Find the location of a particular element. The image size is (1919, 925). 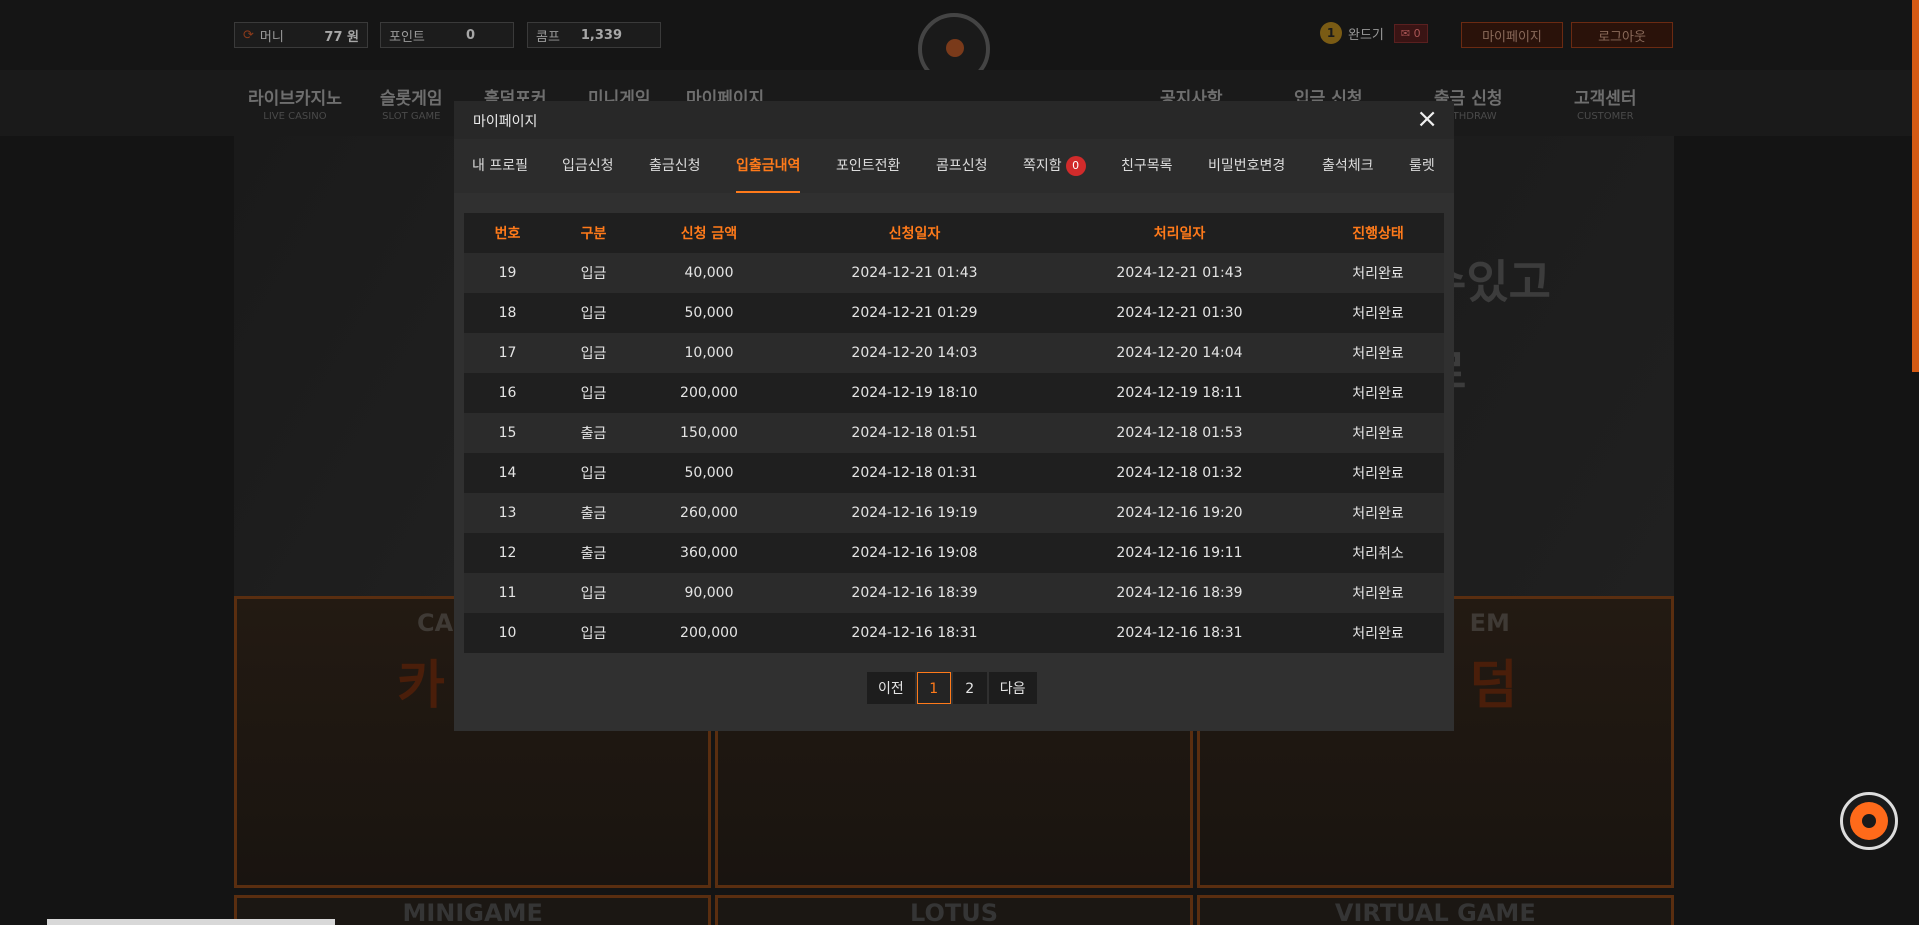

cell-no: 17 is located at coordinates (507, 353).